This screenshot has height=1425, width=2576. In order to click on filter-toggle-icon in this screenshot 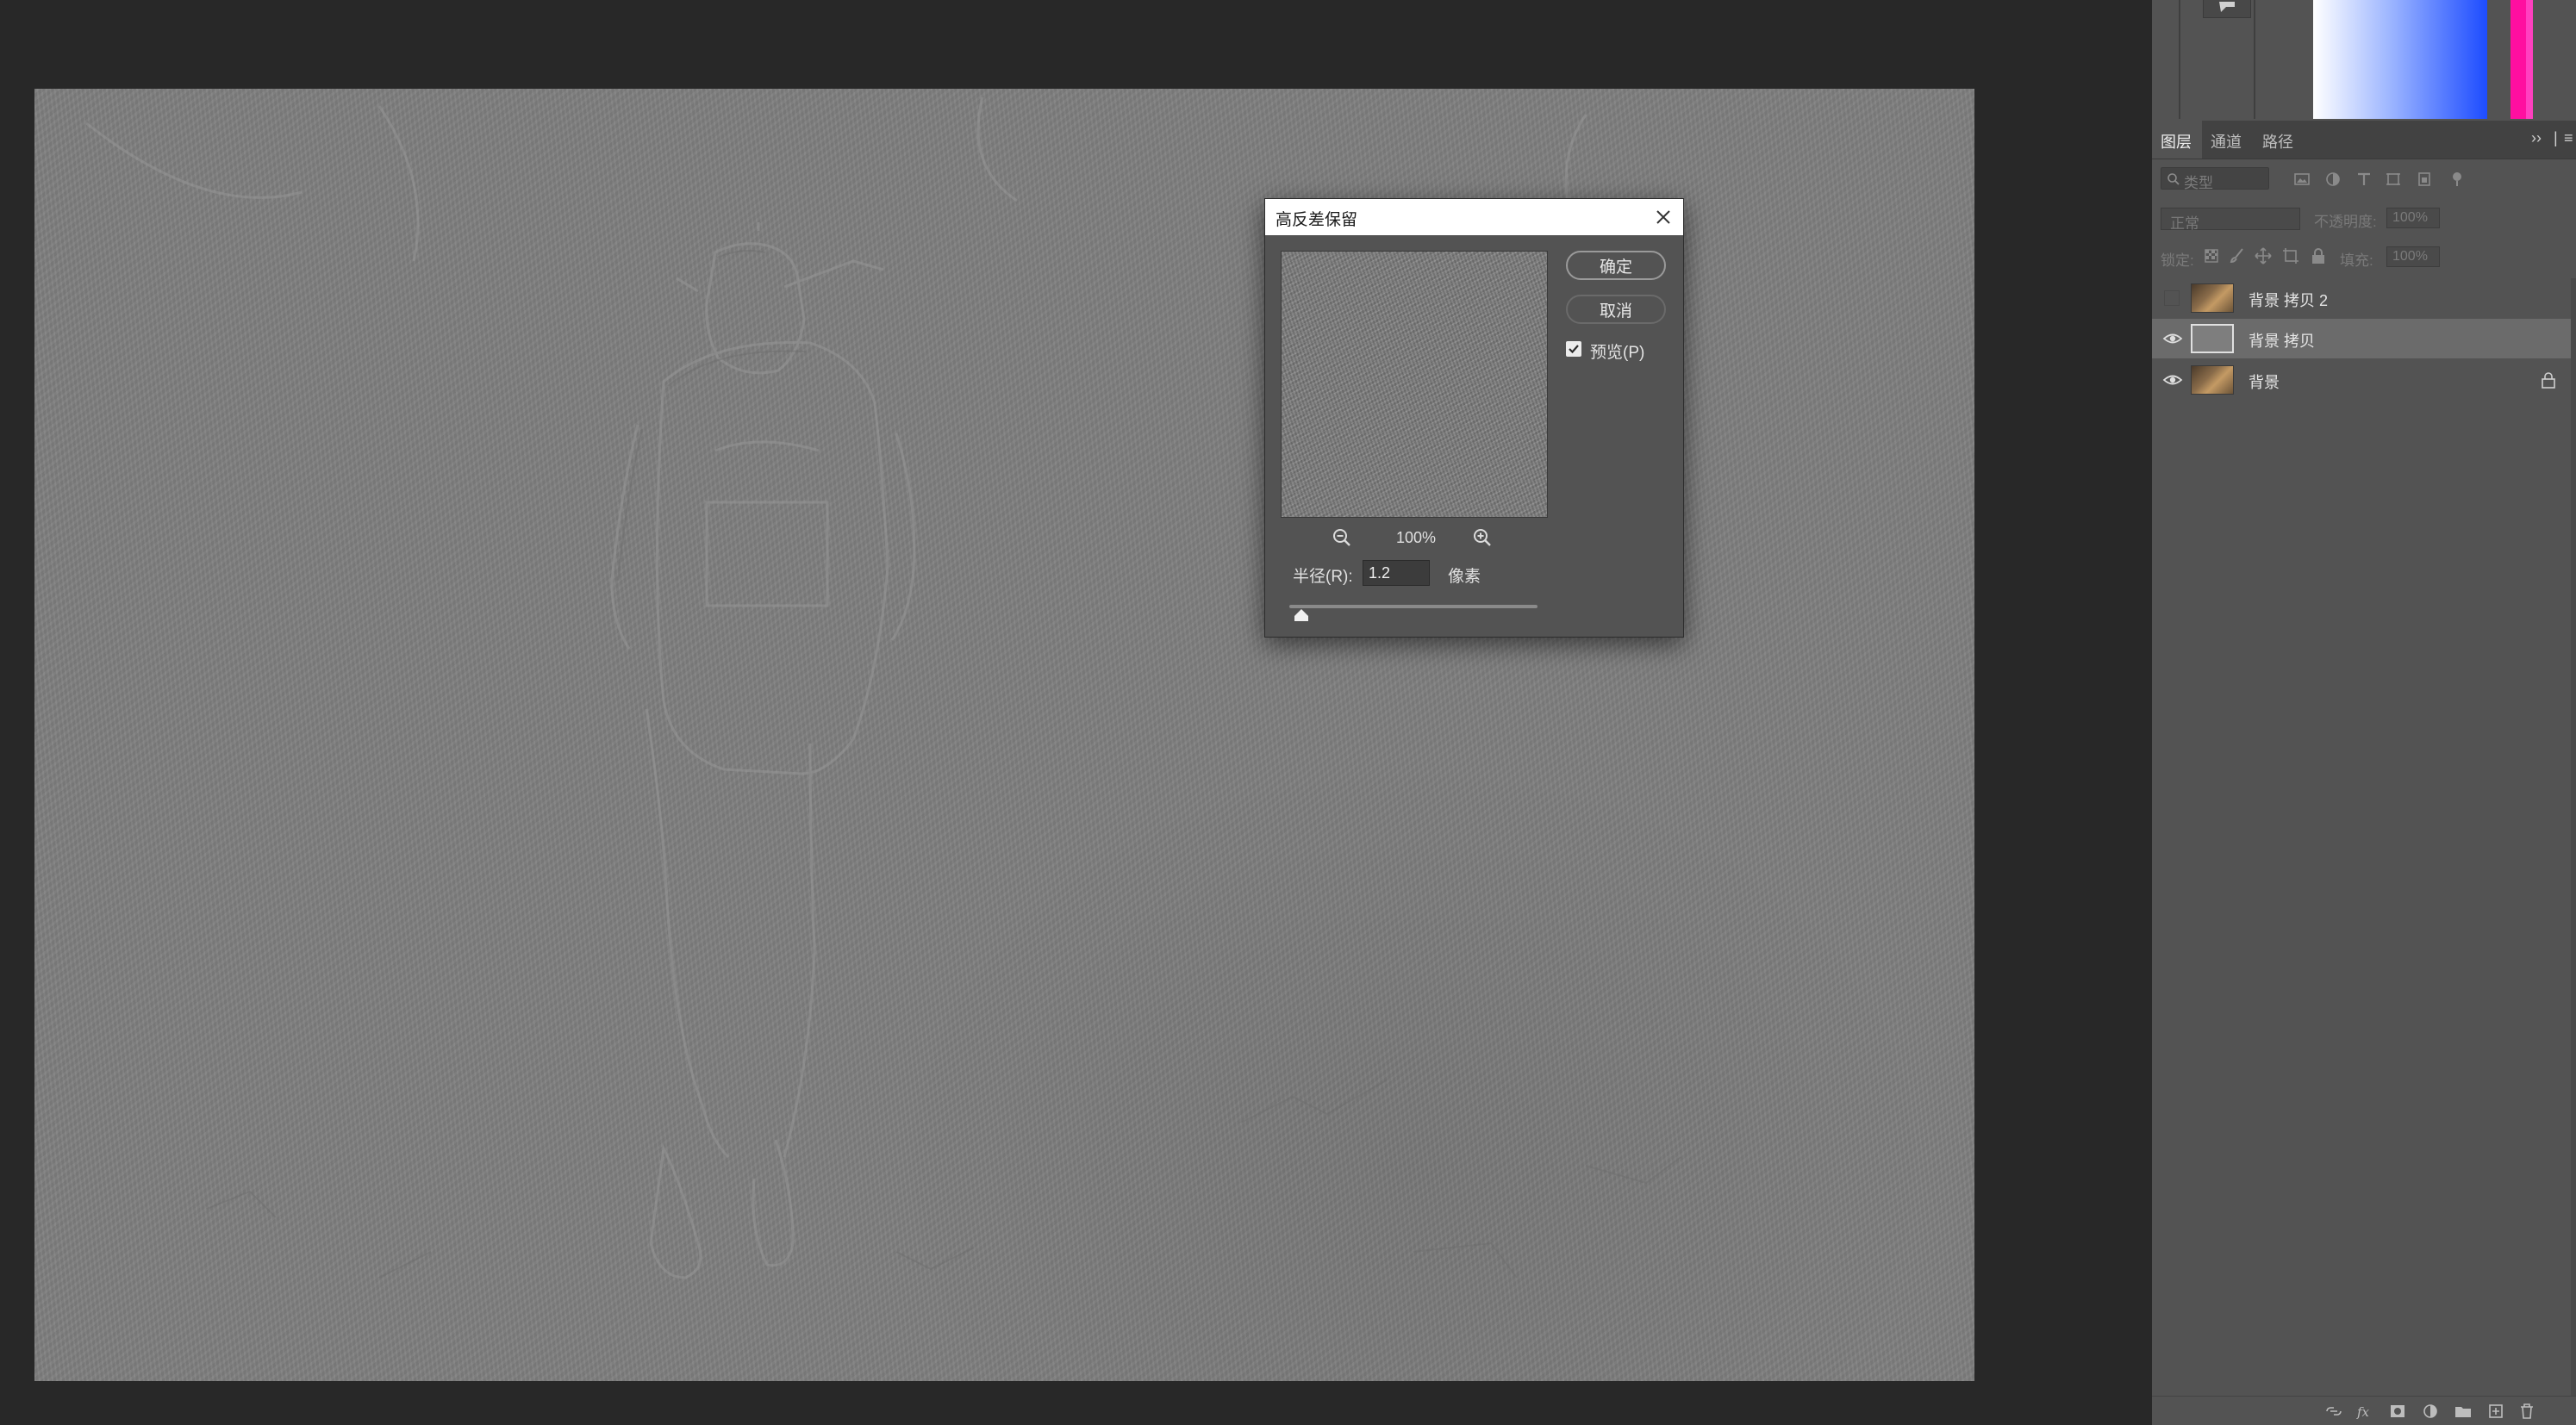, I will do `click(2457, 179)`.